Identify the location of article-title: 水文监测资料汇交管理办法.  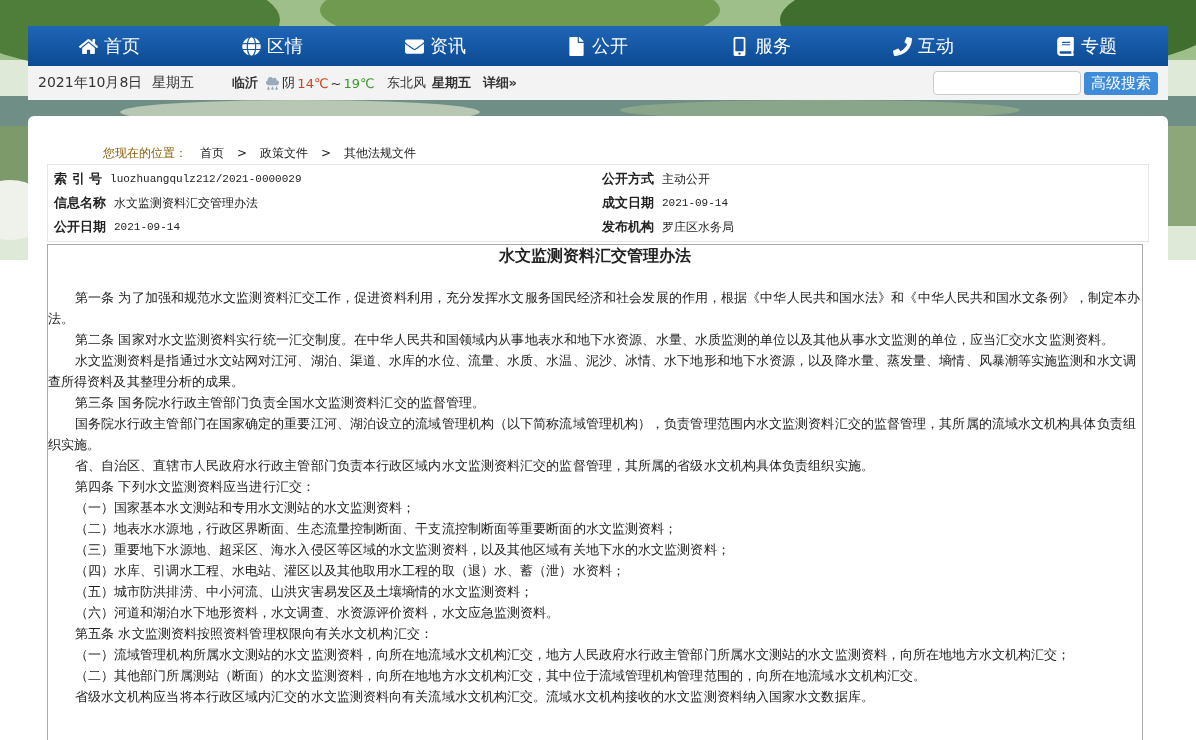
(595, 256).